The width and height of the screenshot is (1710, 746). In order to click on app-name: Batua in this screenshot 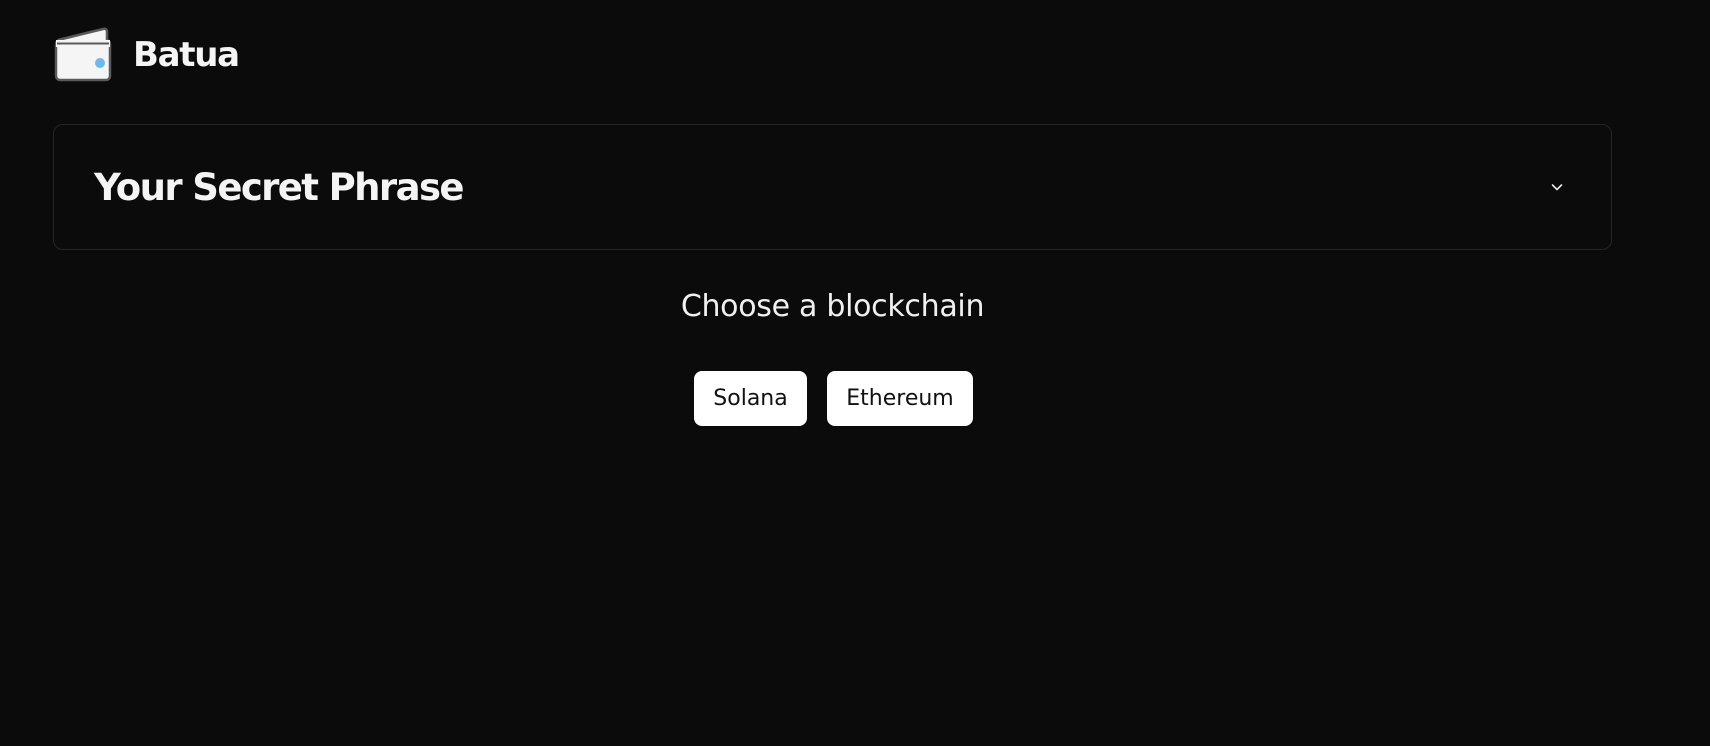, I will do `click(186, 55)`.